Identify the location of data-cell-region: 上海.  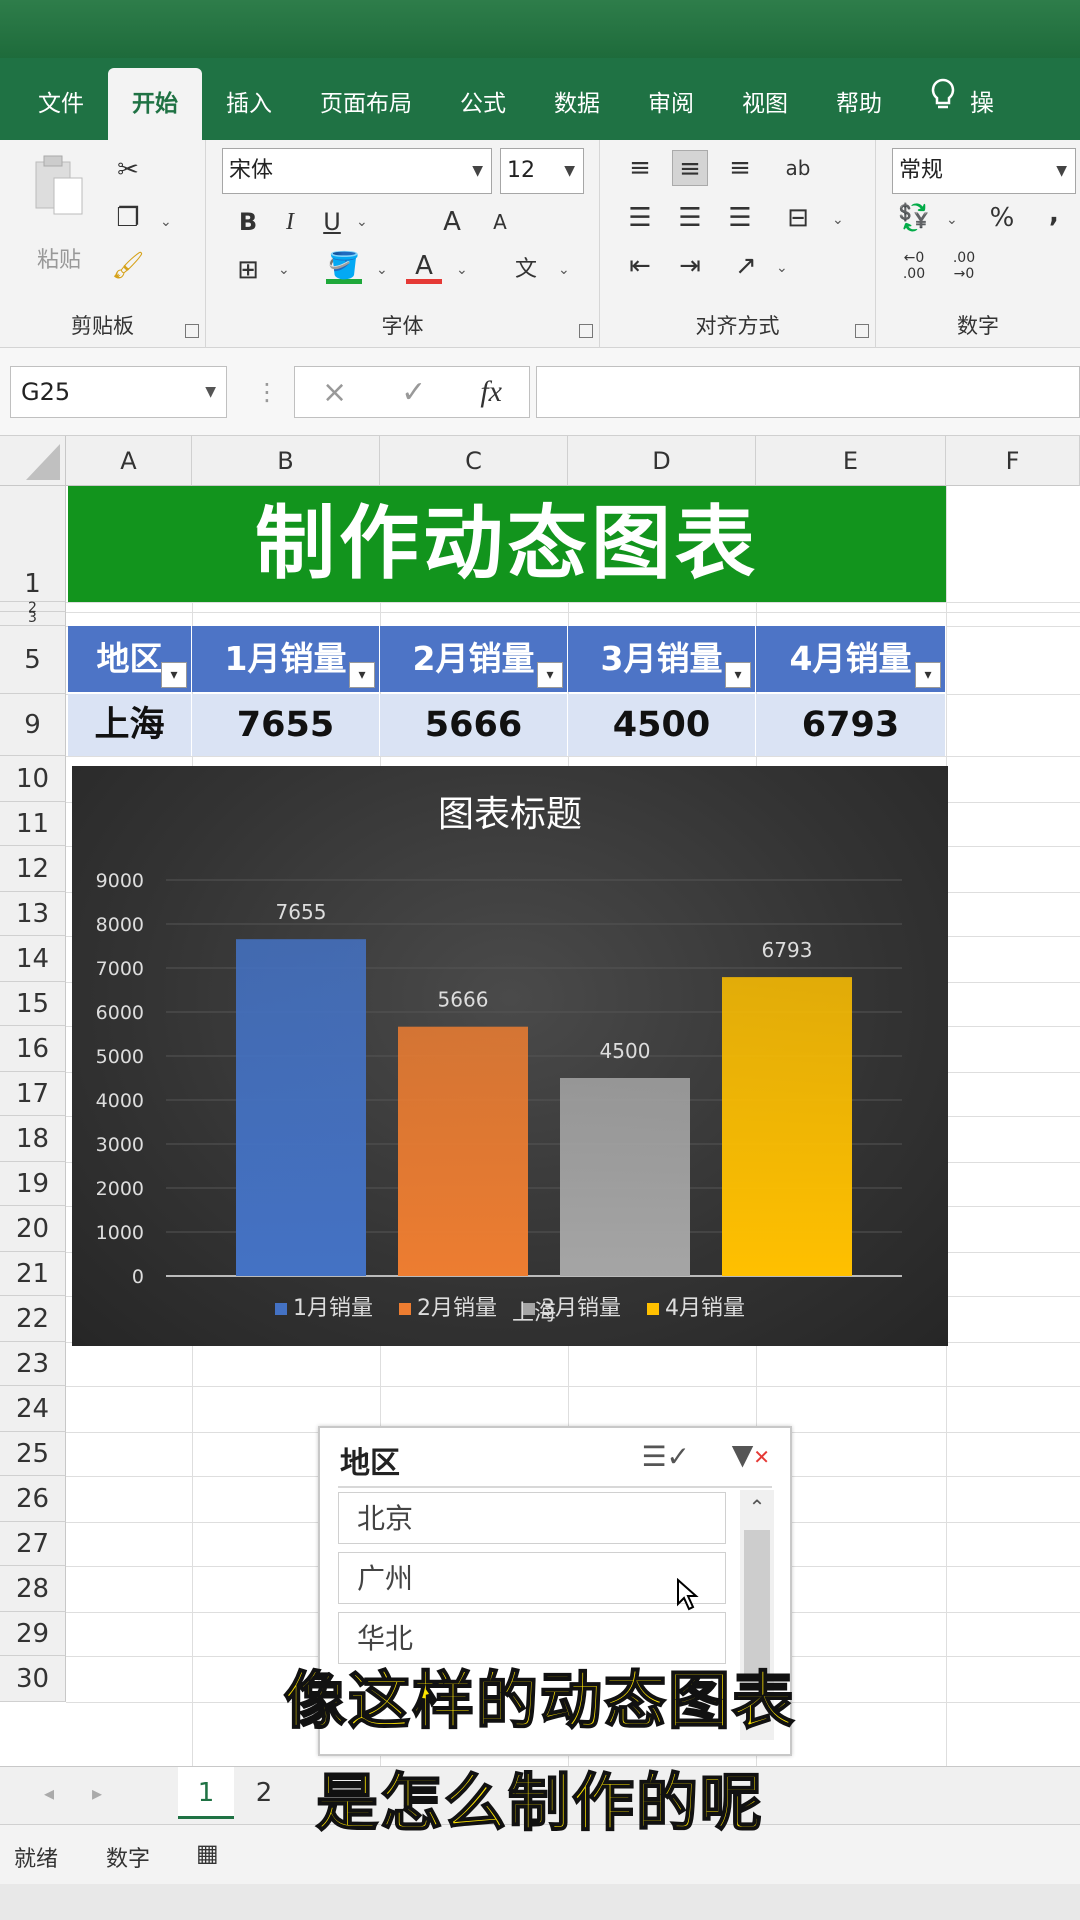
(130, 725).